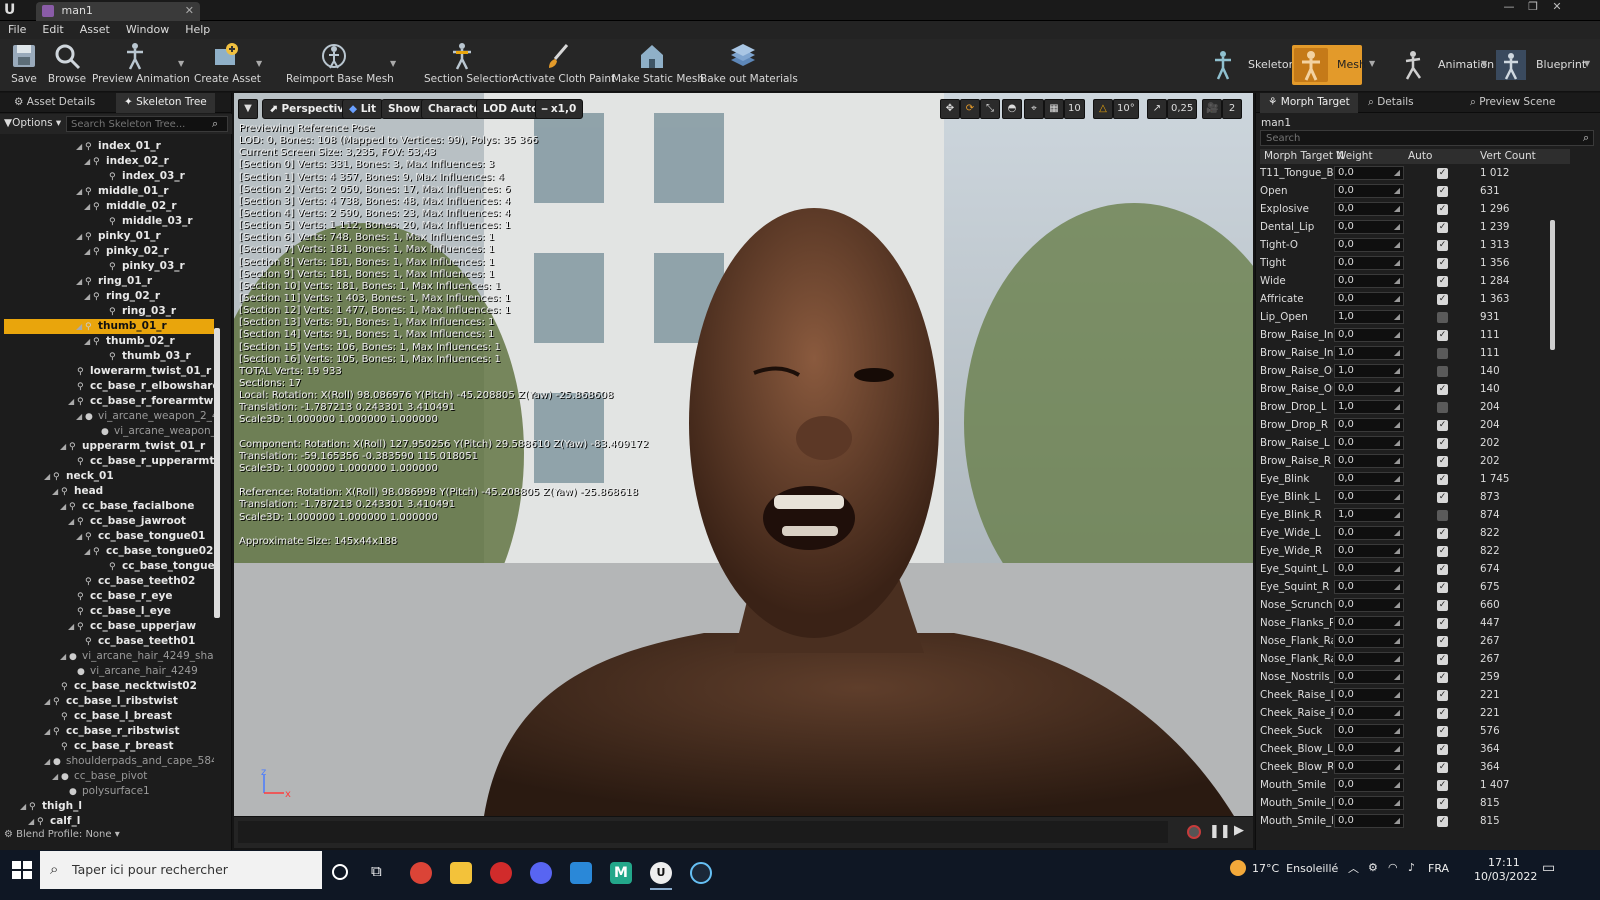 This screenshot has height=900, width=1600. What do you see at coordinates (109, 341) in the screenshot?
I see `skeleton-tree-node: ◢ ⚲ thumb_02_r` at bounding box center [109, 341].